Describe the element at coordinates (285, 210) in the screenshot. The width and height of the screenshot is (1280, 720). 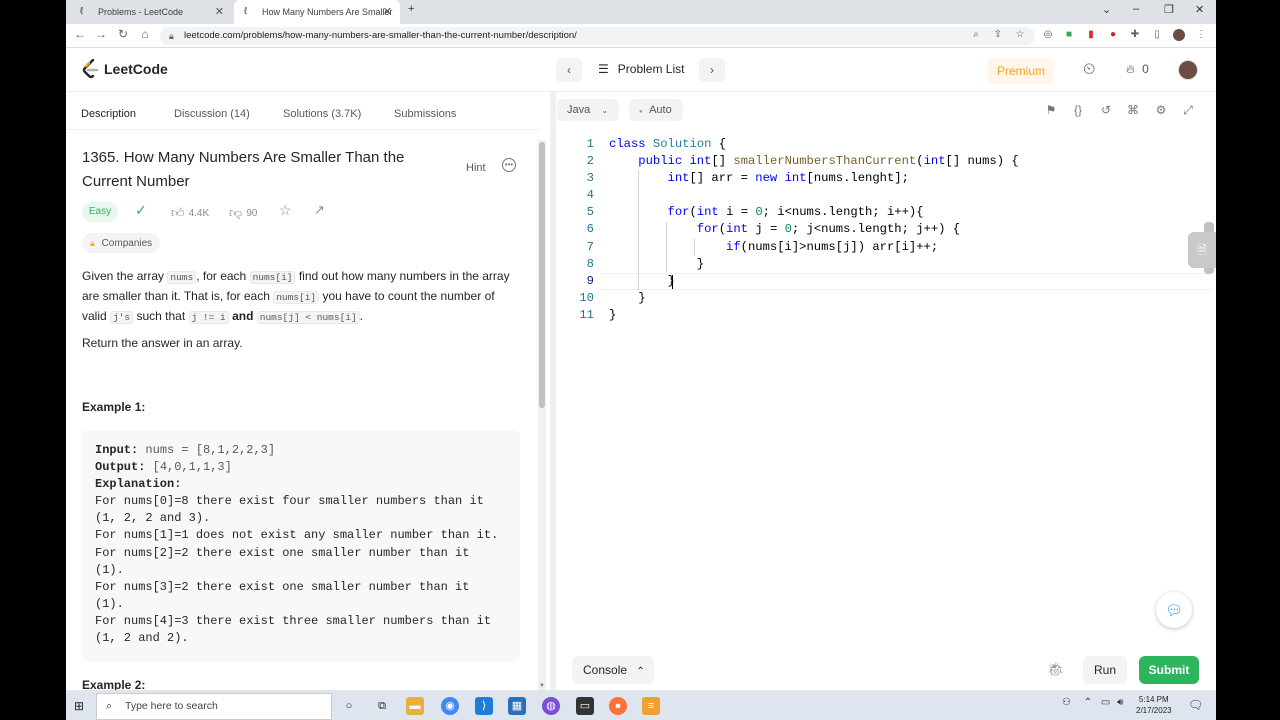
I see `favorite-star-icon: ☆` at that location.